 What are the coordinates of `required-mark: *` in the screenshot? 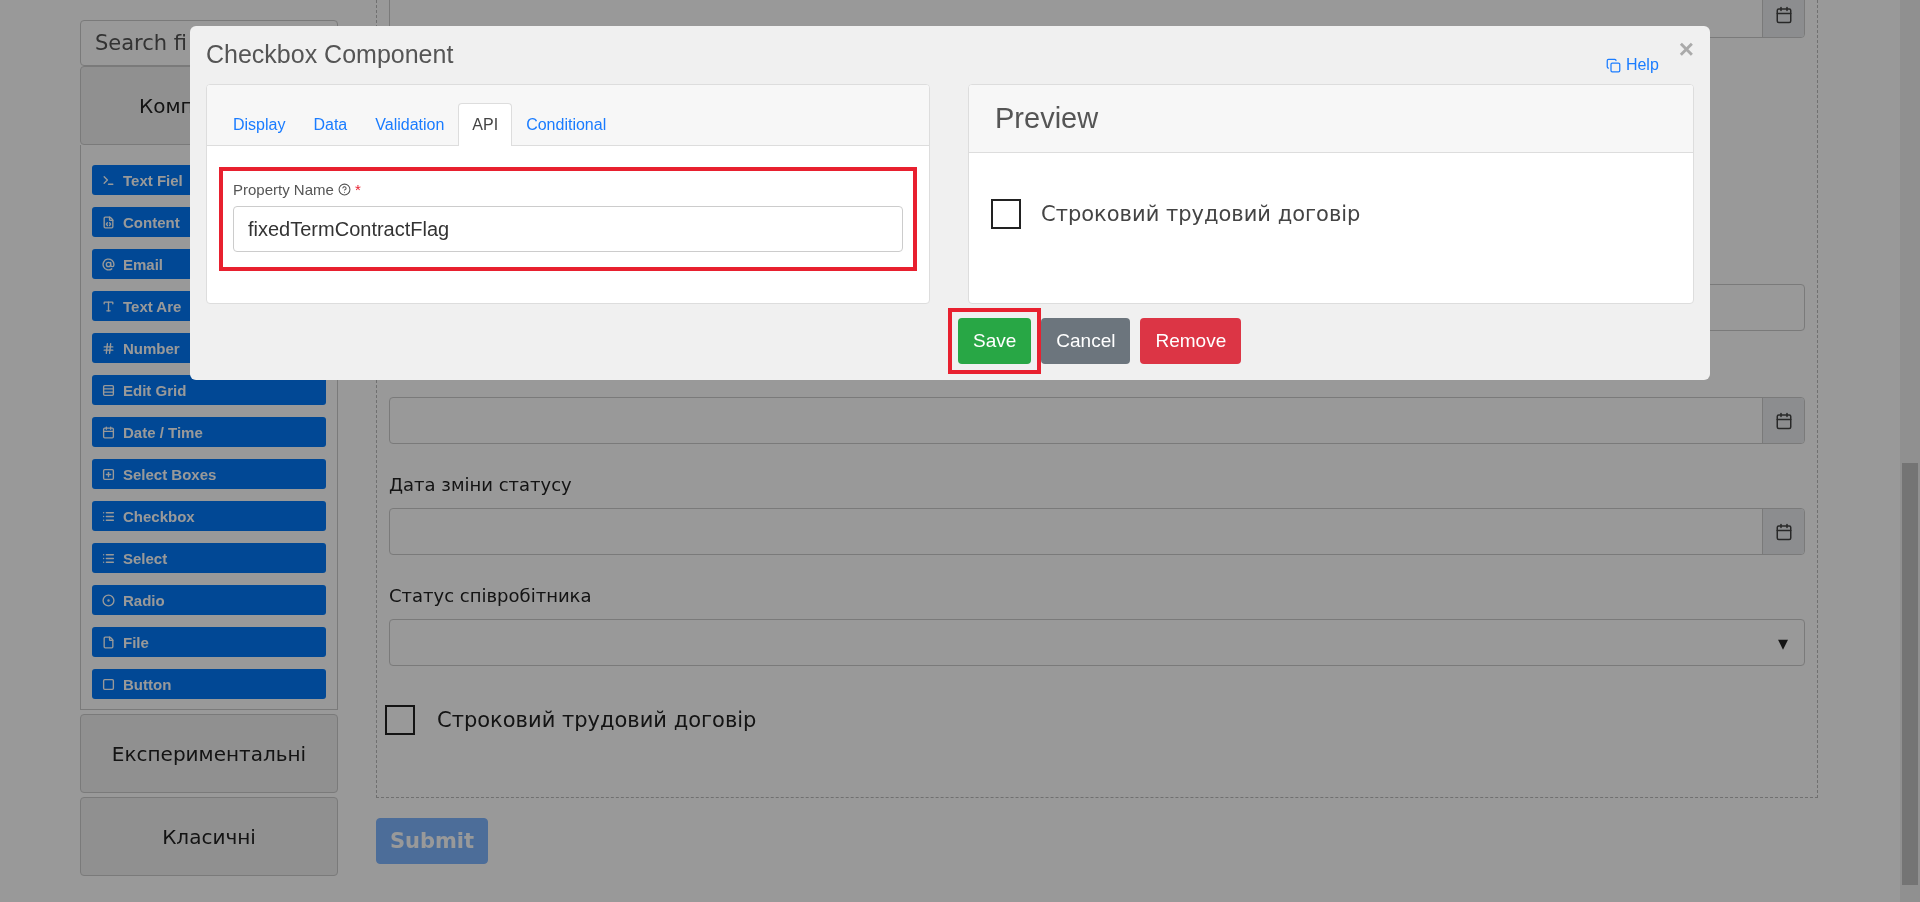 It's located at (357, 189).